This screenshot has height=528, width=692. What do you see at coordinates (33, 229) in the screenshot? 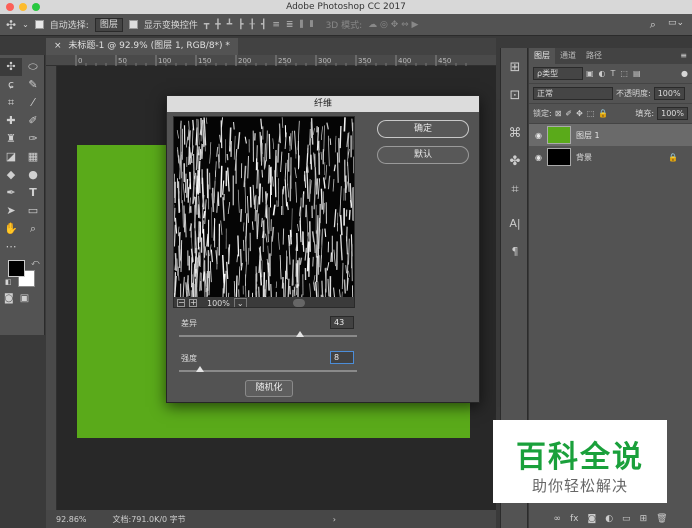
I see `zoom-tool-icon: ⌕` at bounding box center [33, 229].